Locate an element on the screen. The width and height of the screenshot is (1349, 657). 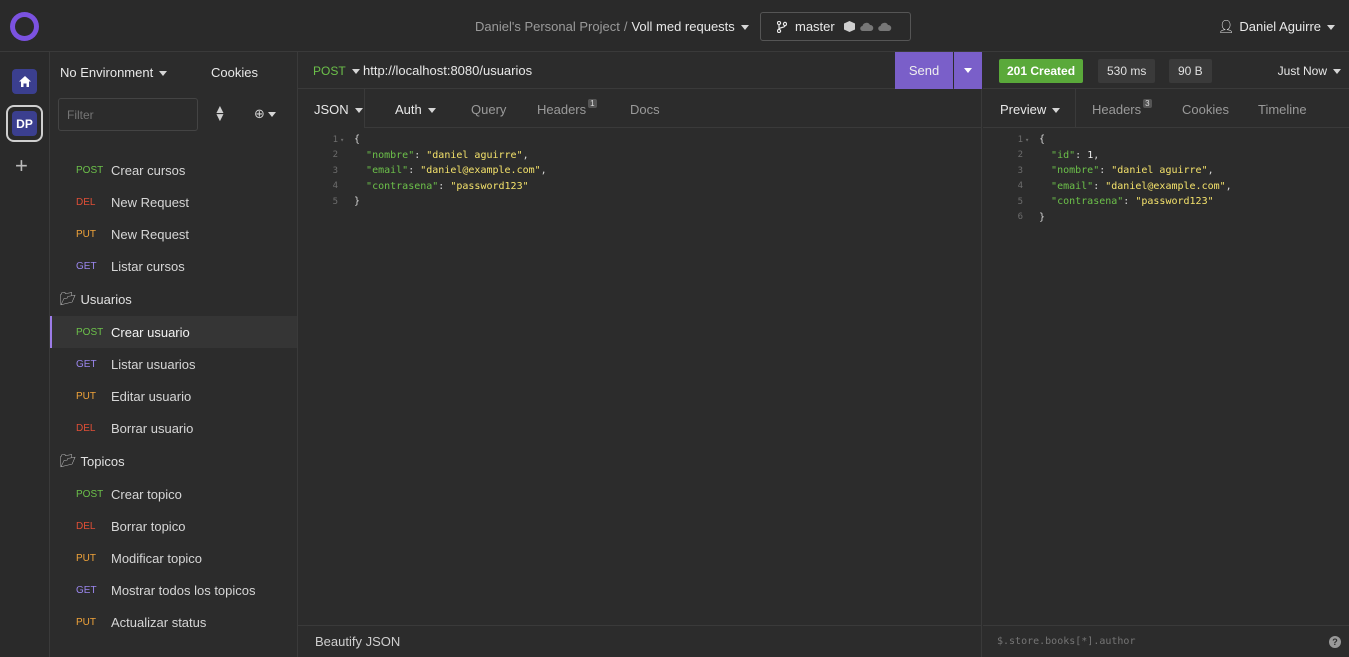
tab-auth: Auth is located at coordinates (415, 109).